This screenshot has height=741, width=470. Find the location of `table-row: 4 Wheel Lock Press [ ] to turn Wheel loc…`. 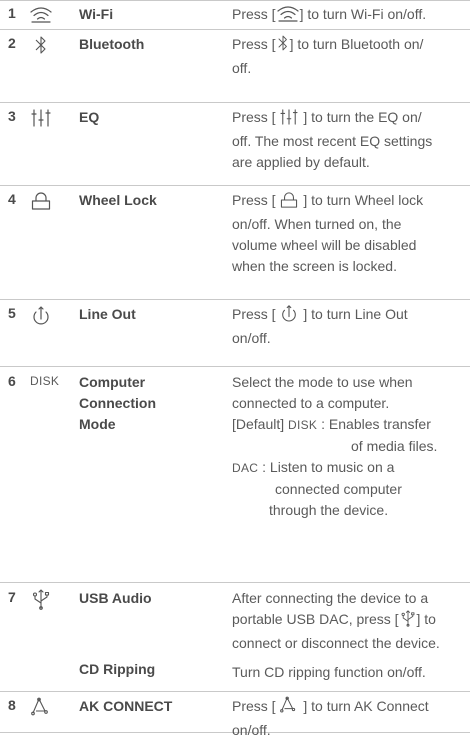

table-row: 4 Wheel Lock Press [ ] to turn Wheel loc… is located at coordinates (235, 234).